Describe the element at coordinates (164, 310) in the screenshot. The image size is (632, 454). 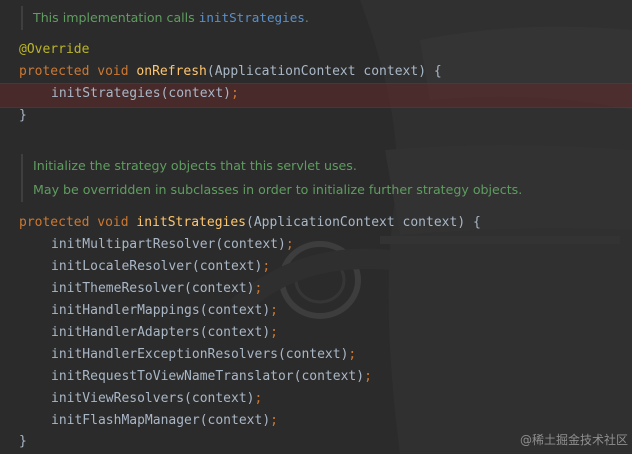
I see `code-line-call: initHandlerMappings(context);` at that location.